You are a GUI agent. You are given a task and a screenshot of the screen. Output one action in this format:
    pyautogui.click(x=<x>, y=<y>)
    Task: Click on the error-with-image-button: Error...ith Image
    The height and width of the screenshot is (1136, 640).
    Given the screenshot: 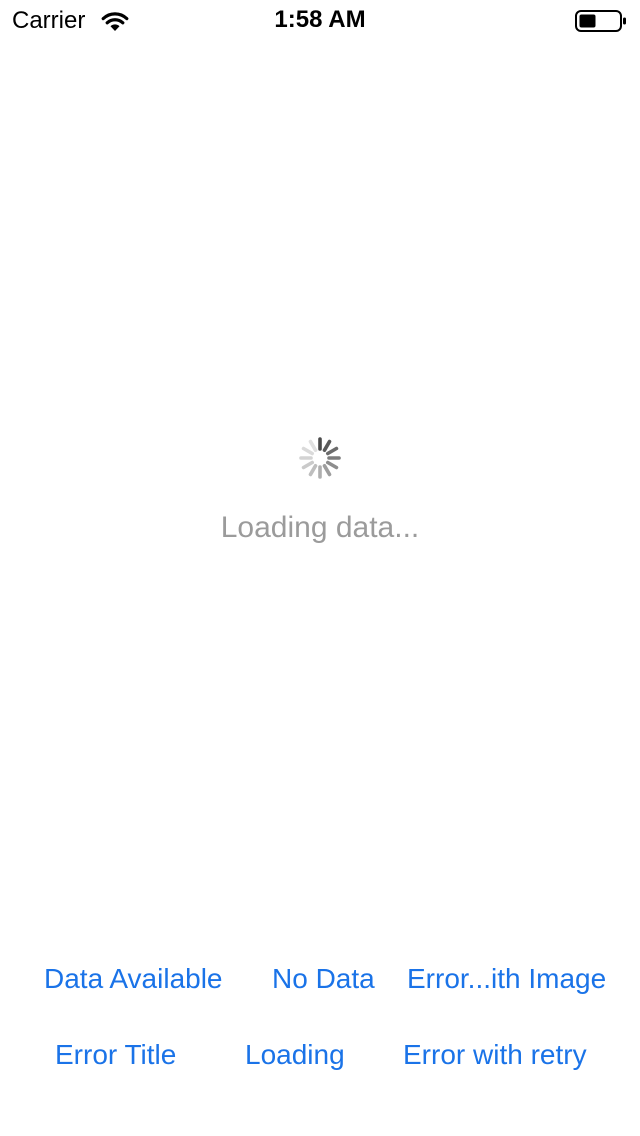 What is the action you would take?
    pyautogui.click(x=506, y=979)
    